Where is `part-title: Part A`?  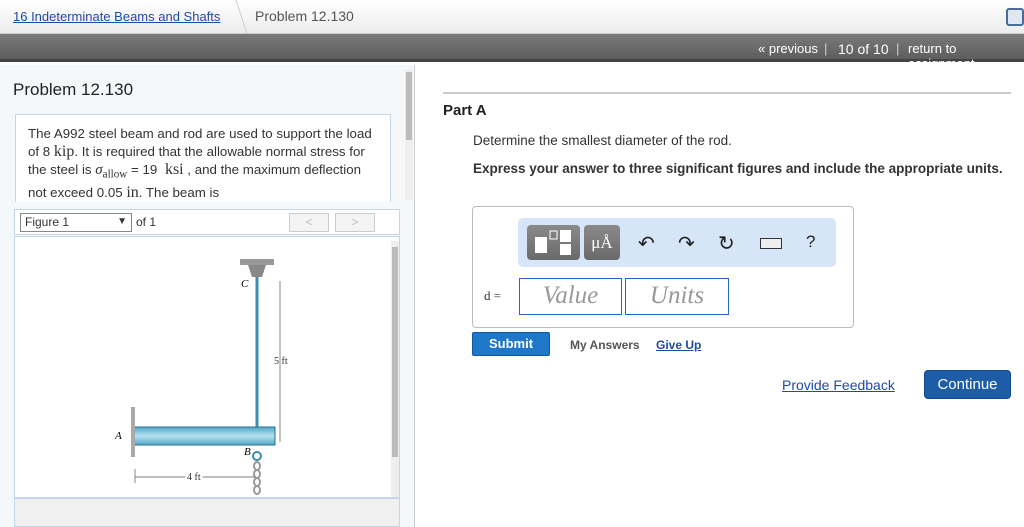 part-title: Part A is located at coordinates (465, 110).